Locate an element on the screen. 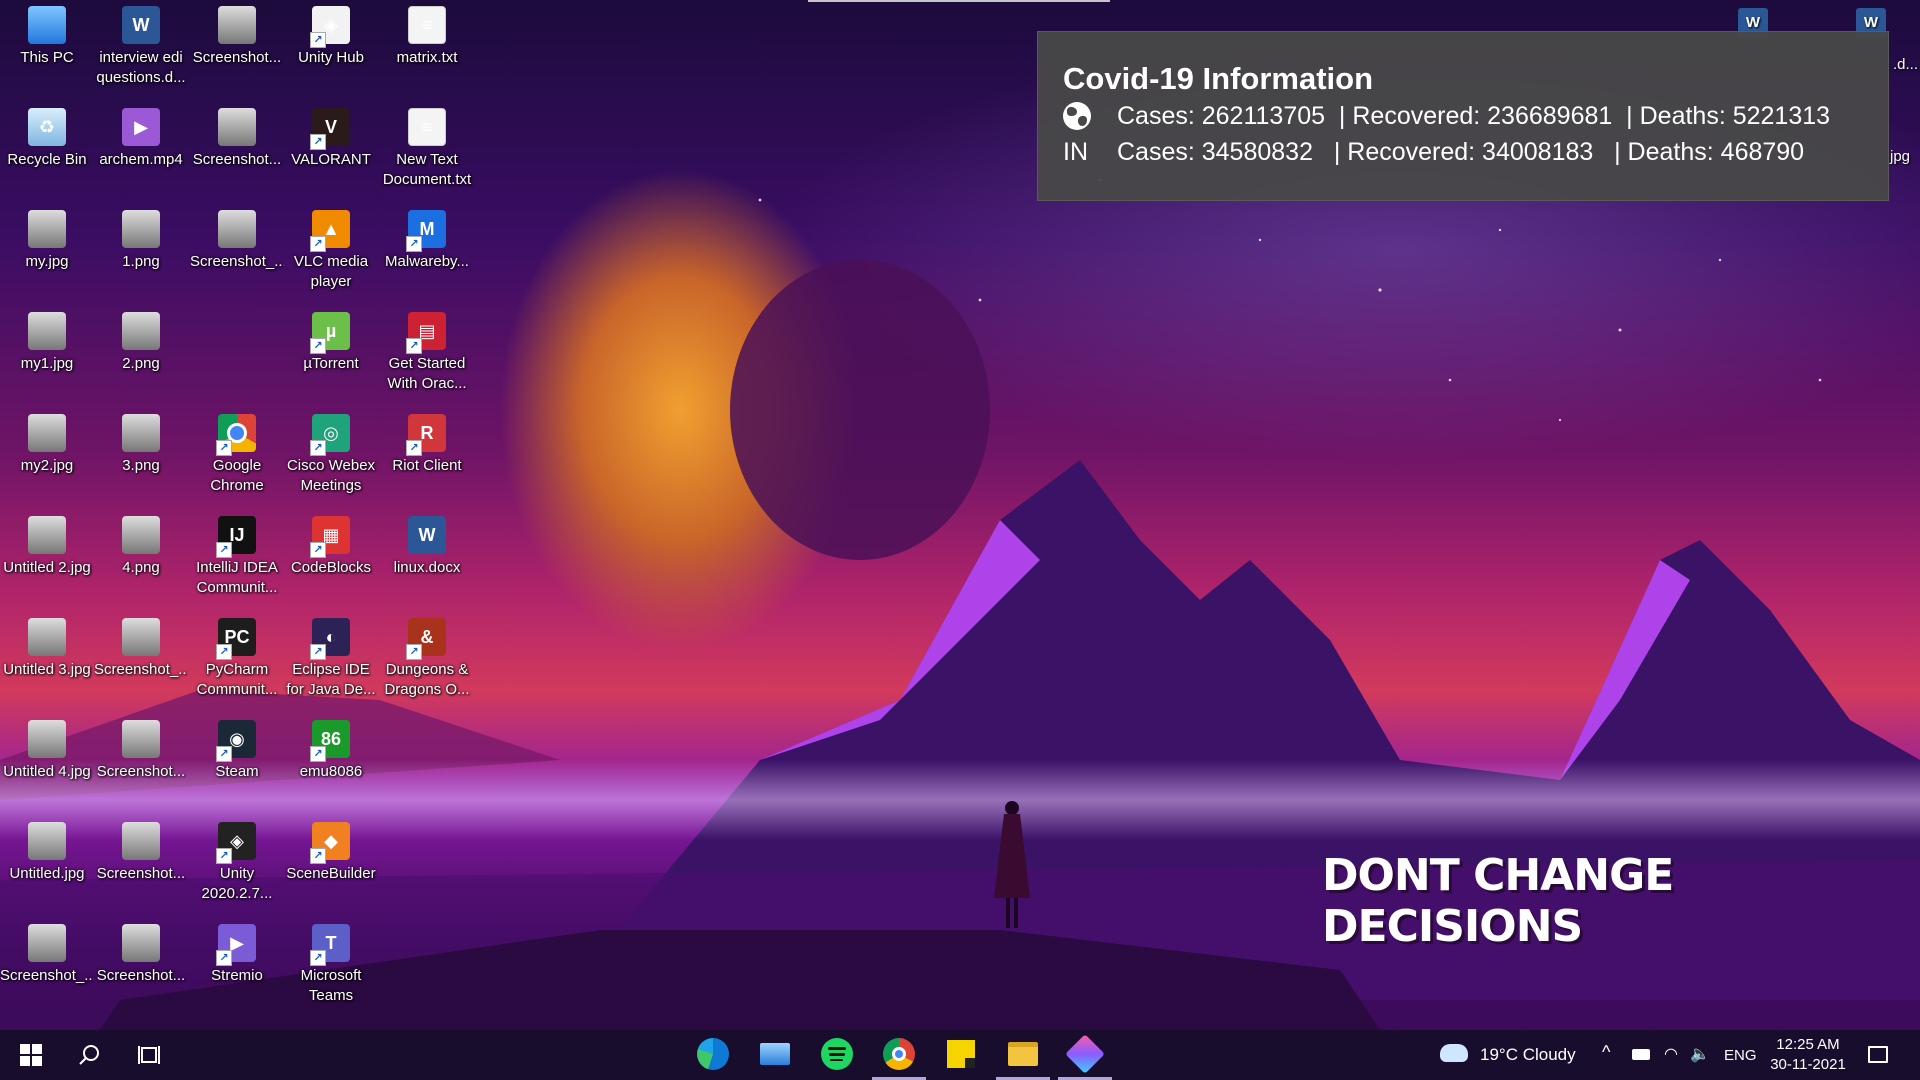 This screenshot has width=1920, height=1080. taskbar-this-pc is located at coordinates (775, 1055).